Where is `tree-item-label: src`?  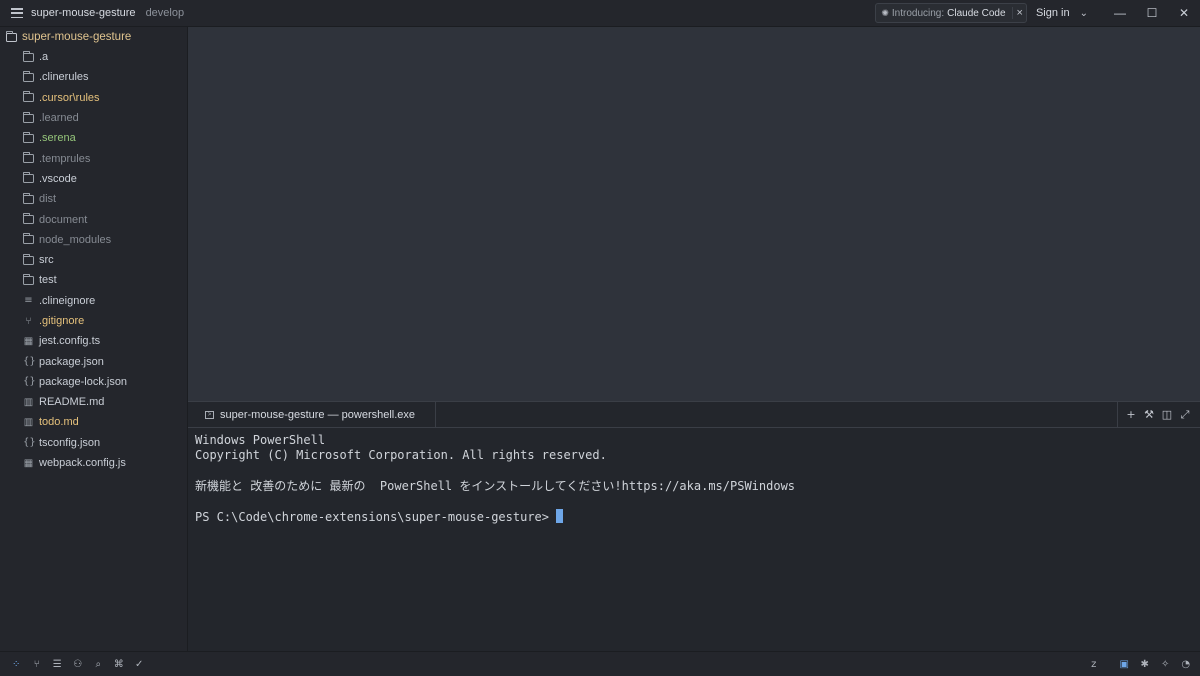
tree-item-label: src is located at coordinates (46, 260).